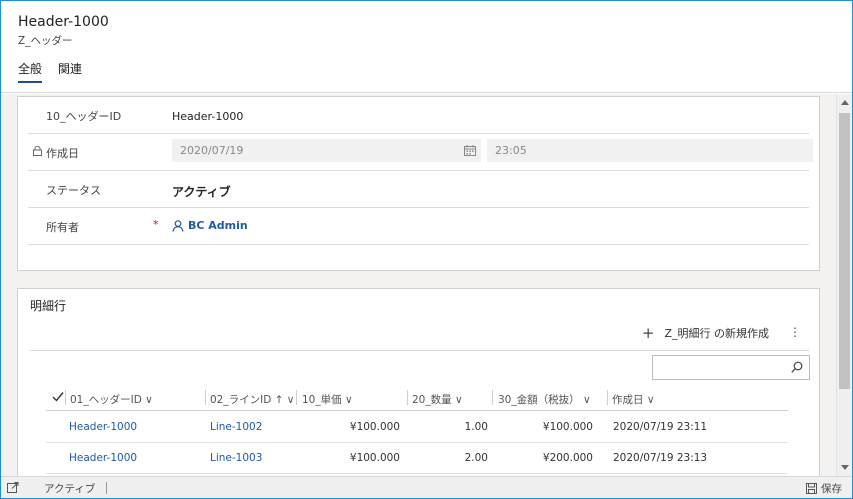  Describe the element at coordinates (63, 22) in the screenshot. I see `record-title: Header-1000` at that location.